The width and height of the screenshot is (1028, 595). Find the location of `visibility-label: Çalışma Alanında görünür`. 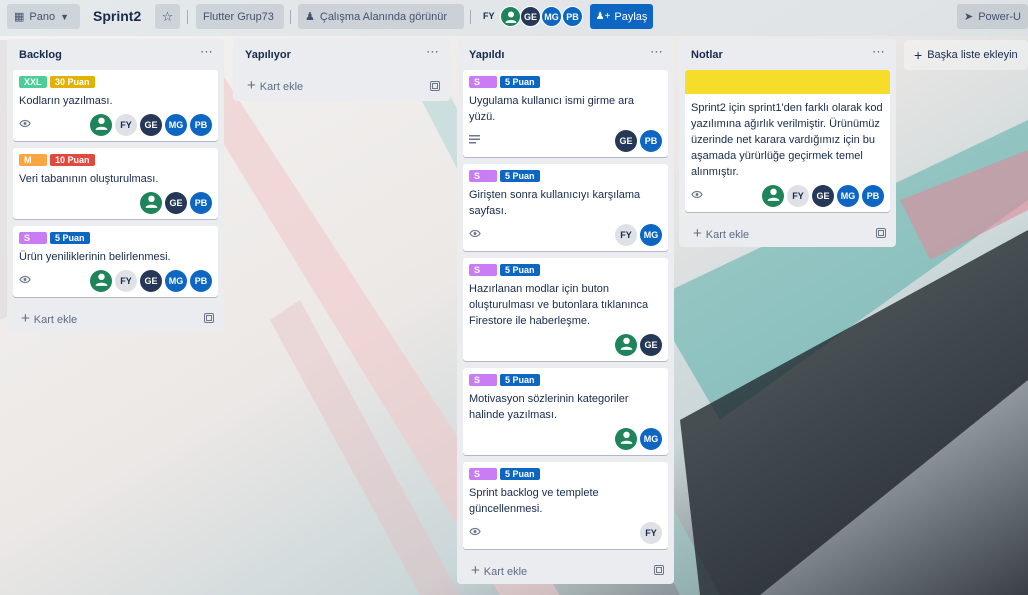

visibility-label: Çalışma Alanında görünür is located at coordinates (383, 16).